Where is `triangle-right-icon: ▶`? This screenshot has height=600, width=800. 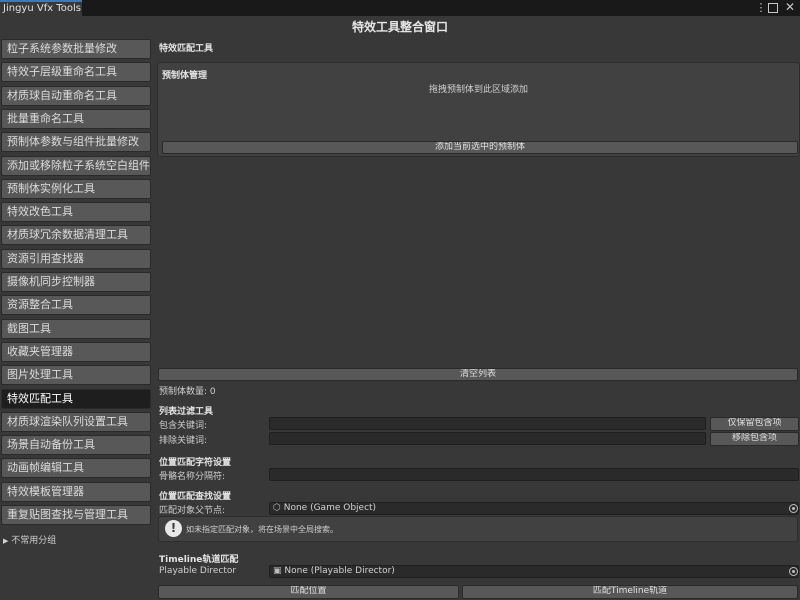
triangle-right-icon: ▶ is located at coordinates (6, 541).